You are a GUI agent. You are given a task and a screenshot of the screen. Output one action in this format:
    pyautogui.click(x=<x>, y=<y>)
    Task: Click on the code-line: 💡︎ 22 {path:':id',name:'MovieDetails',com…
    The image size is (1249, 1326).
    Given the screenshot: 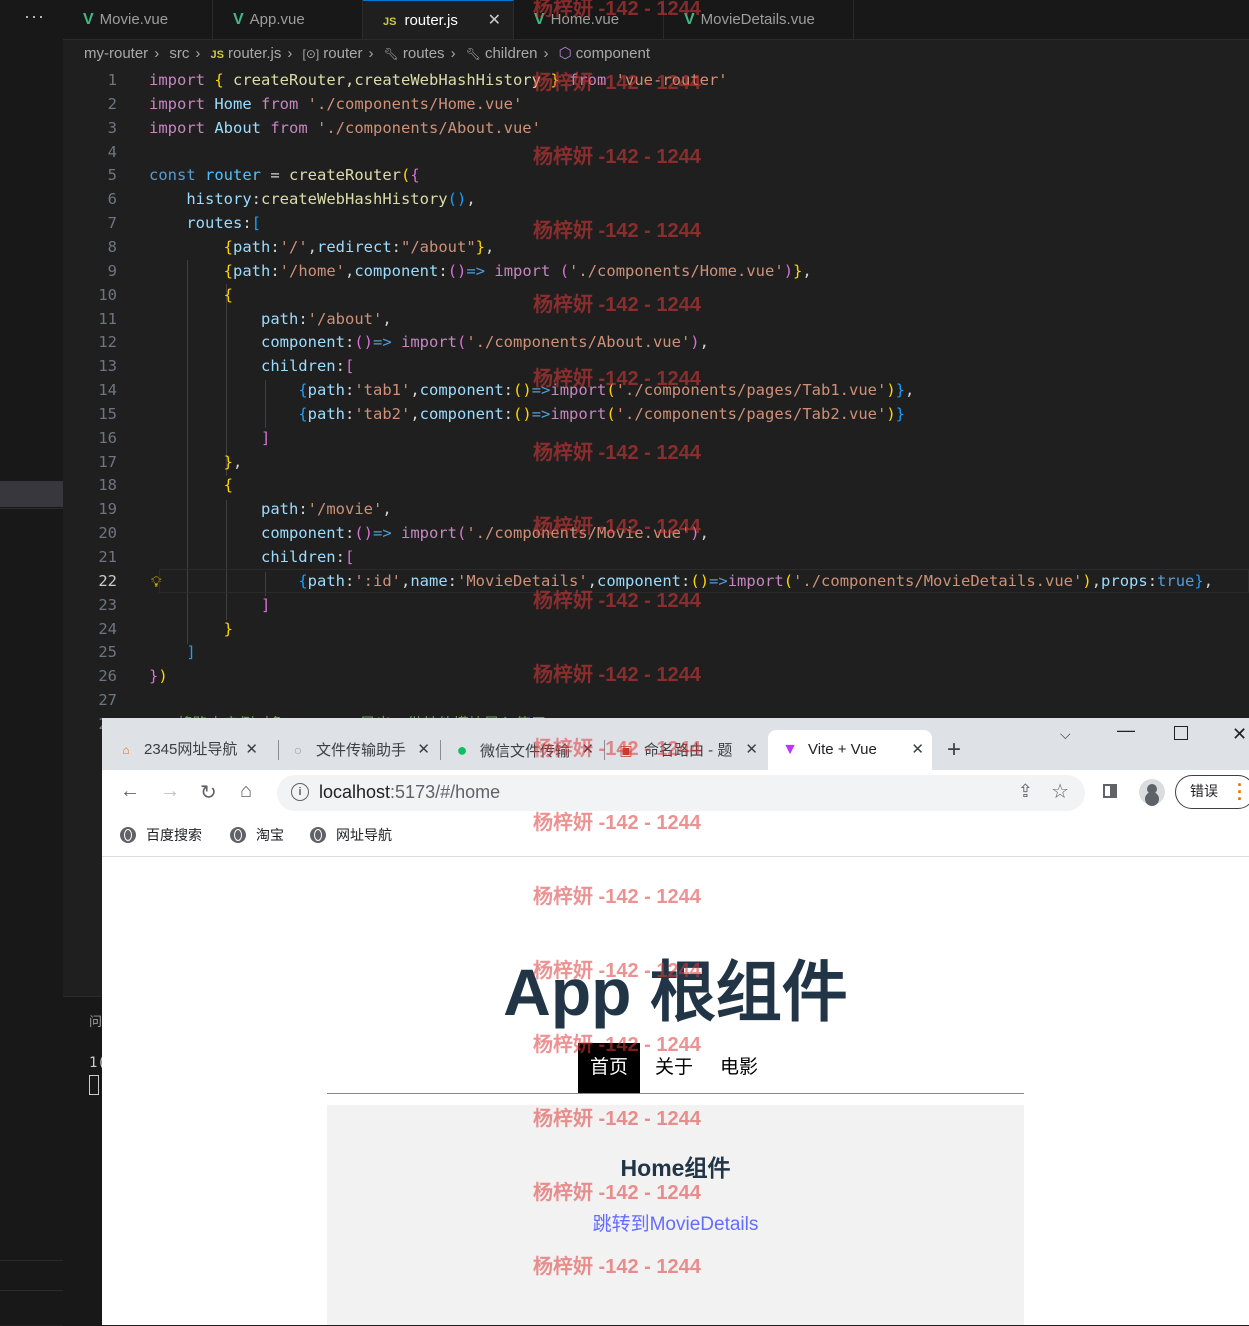 What is the action you would take?
    pyautogui.click(x=656, y=580)
    